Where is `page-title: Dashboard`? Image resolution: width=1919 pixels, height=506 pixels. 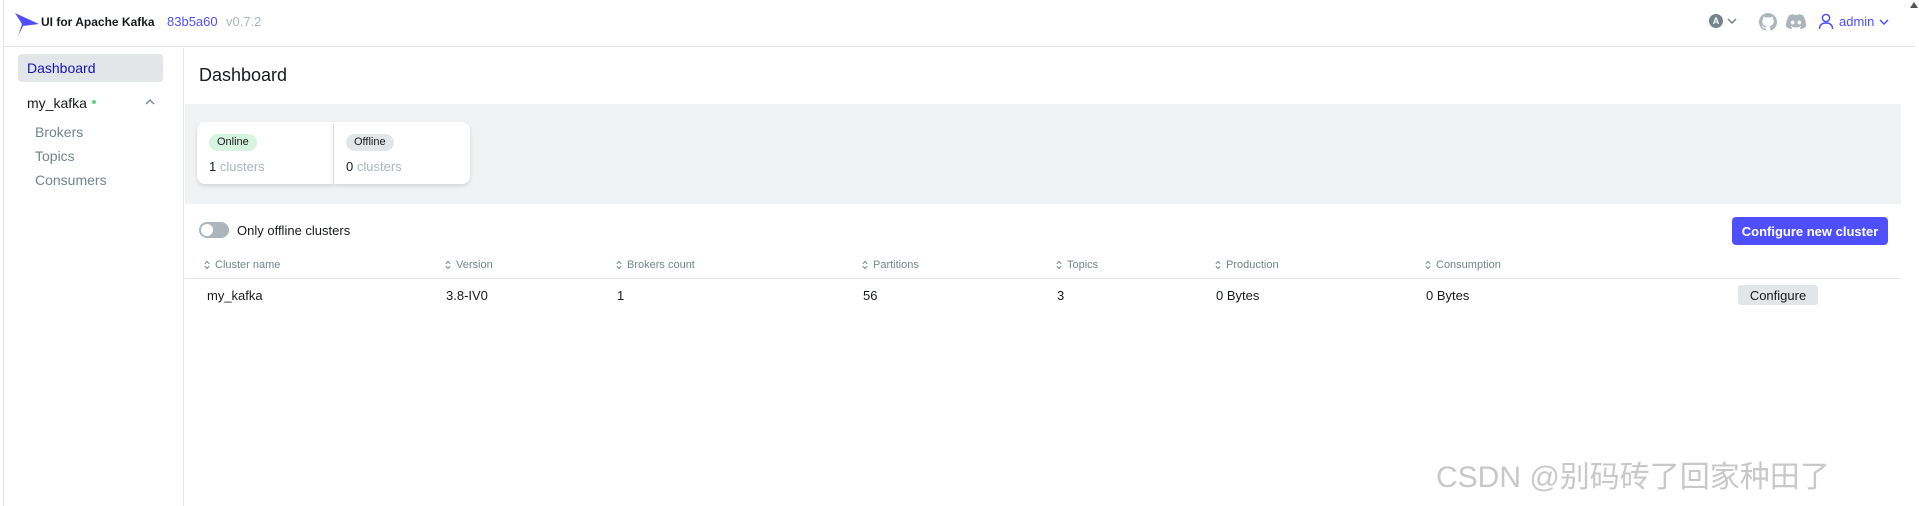 page-title: Dashboard is located at coordinates (243, 75).